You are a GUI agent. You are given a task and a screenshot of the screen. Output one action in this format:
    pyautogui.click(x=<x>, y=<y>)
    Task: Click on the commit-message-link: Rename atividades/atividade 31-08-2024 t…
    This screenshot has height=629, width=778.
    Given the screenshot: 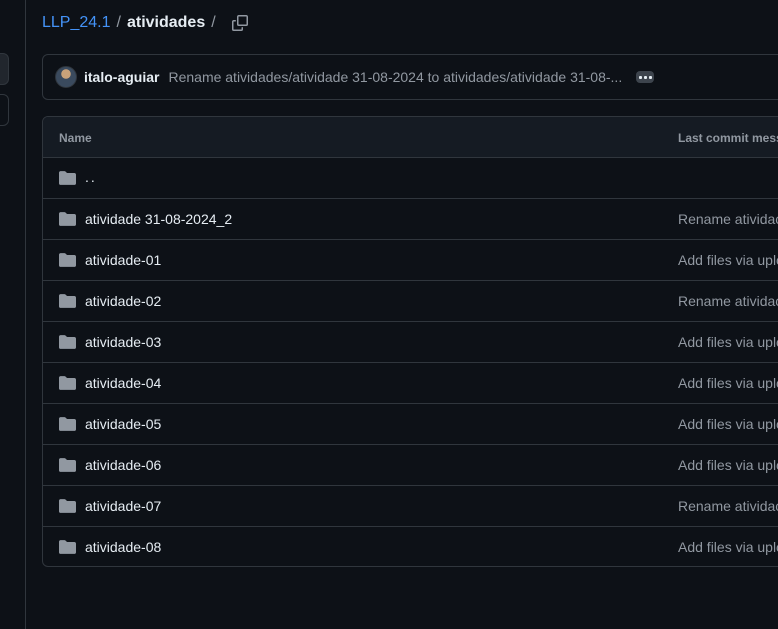 What is the action you would take?
    pyautogui.click(x=395, y=77)
    